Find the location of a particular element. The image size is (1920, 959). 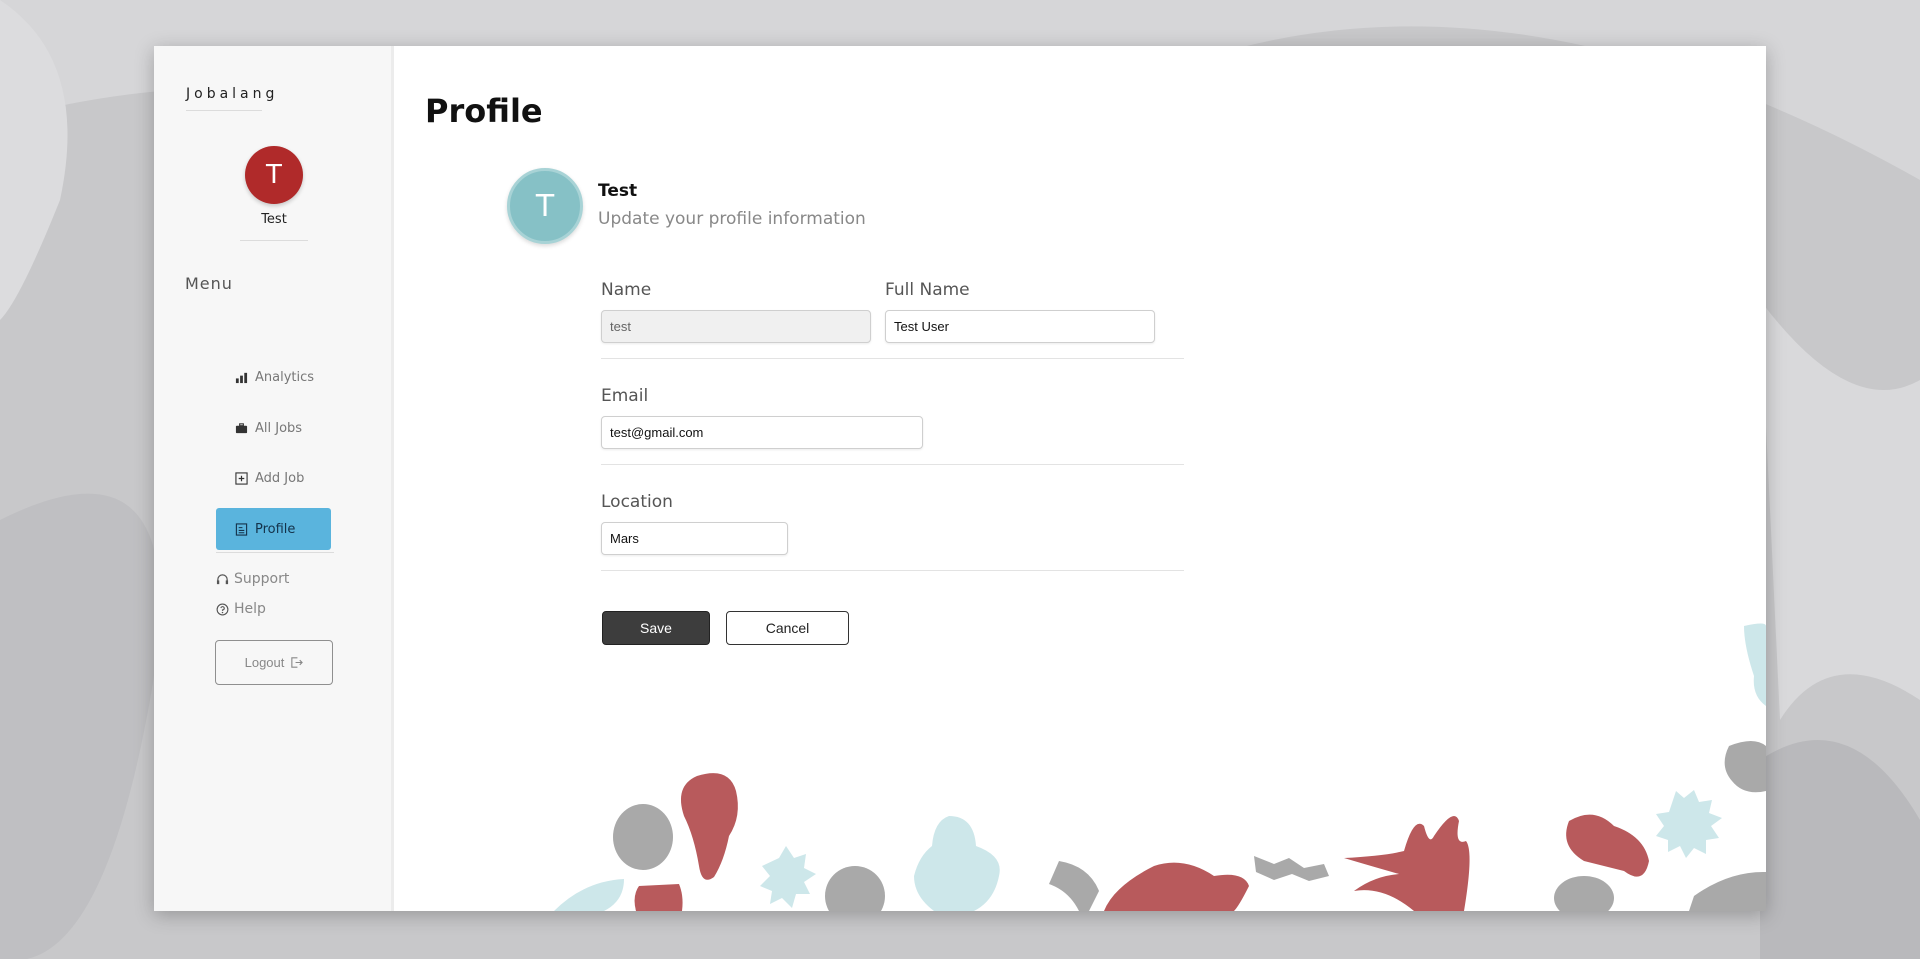

logout-button: Logout is located at coordinates (274, 662).